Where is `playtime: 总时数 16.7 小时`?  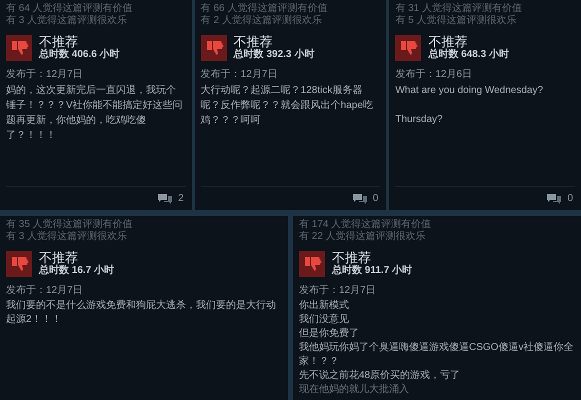 playtime: 总时数 16.7 小时 is located at coordinates (76, 271).